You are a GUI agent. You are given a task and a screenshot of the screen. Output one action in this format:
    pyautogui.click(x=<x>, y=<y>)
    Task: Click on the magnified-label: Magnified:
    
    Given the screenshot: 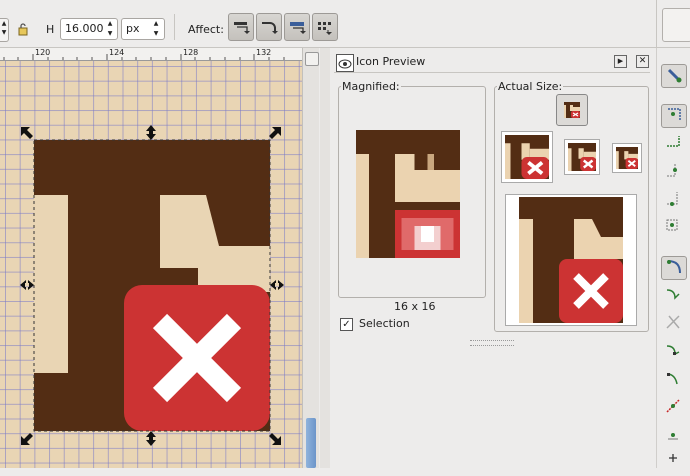 What is the action you would take?
    pyautogui.click(x=371, y=86)
    